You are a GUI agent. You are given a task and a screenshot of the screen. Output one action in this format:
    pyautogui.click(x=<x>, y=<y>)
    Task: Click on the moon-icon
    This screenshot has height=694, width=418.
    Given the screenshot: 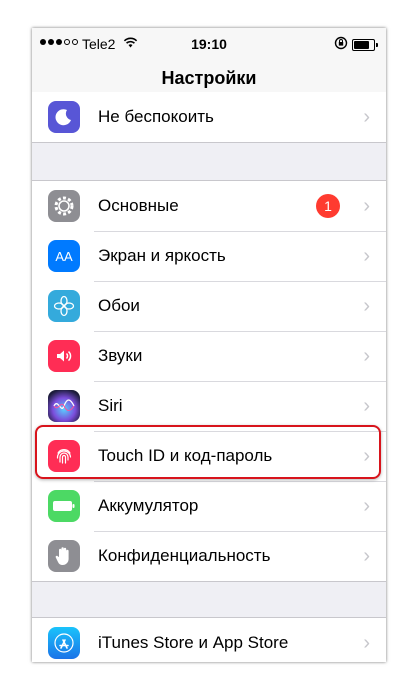 What is the action you would take?
    pyautogui.click(x=64, y=117)
    